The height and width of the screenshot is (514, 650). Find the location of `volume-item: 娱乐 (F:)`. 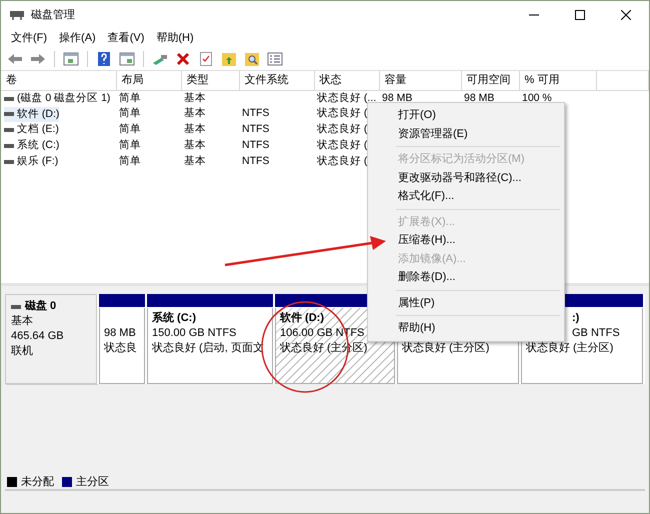

volume-item: 娱乐 (F:) is located at coordinates (31, 162).